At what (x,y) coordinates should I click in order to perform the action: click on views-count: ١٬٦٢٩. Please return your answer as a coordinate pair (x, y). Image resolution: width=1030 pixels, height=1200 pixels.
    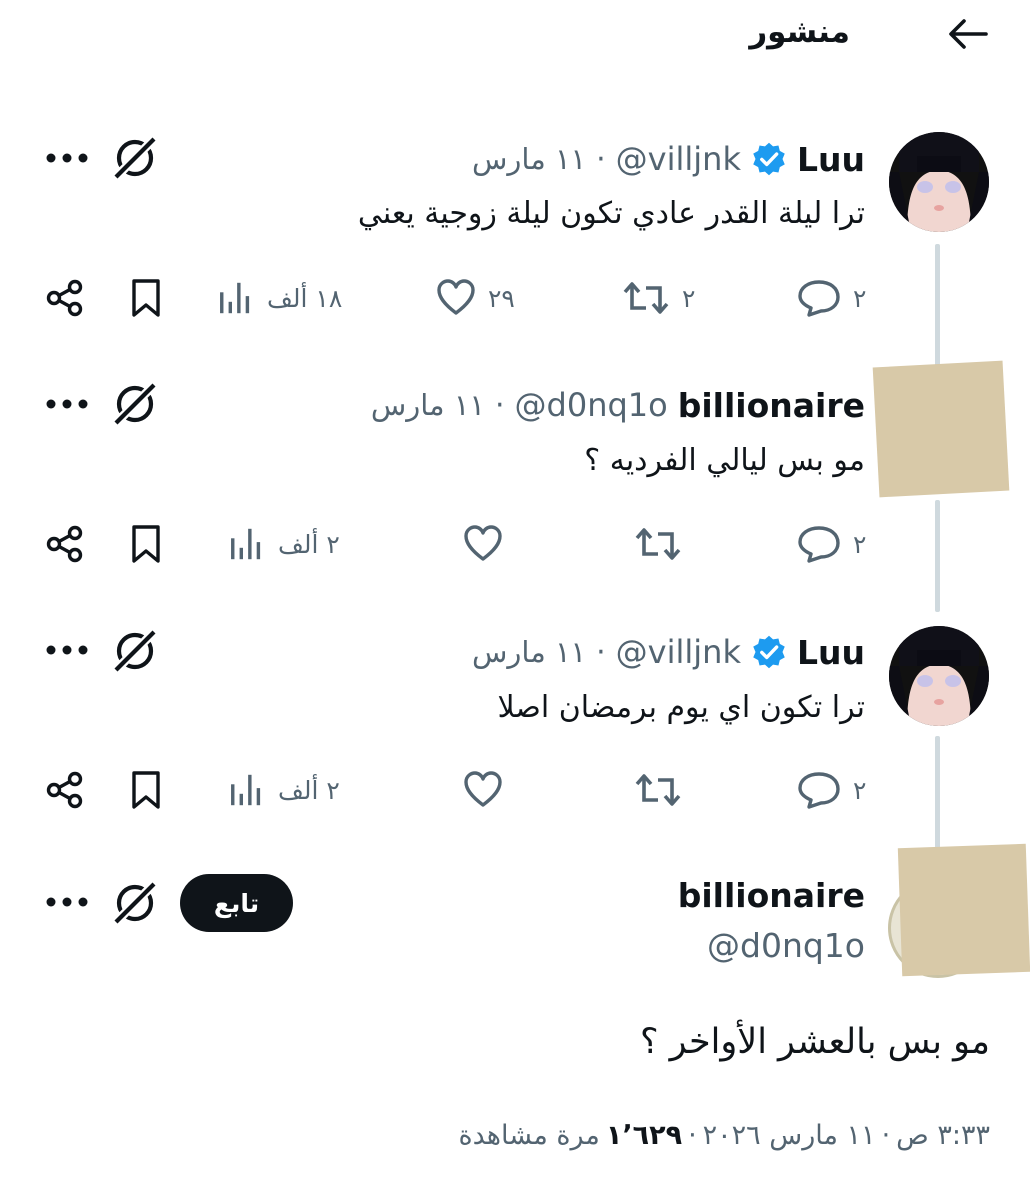
    Looking at the image, I should click on (644, 1135).